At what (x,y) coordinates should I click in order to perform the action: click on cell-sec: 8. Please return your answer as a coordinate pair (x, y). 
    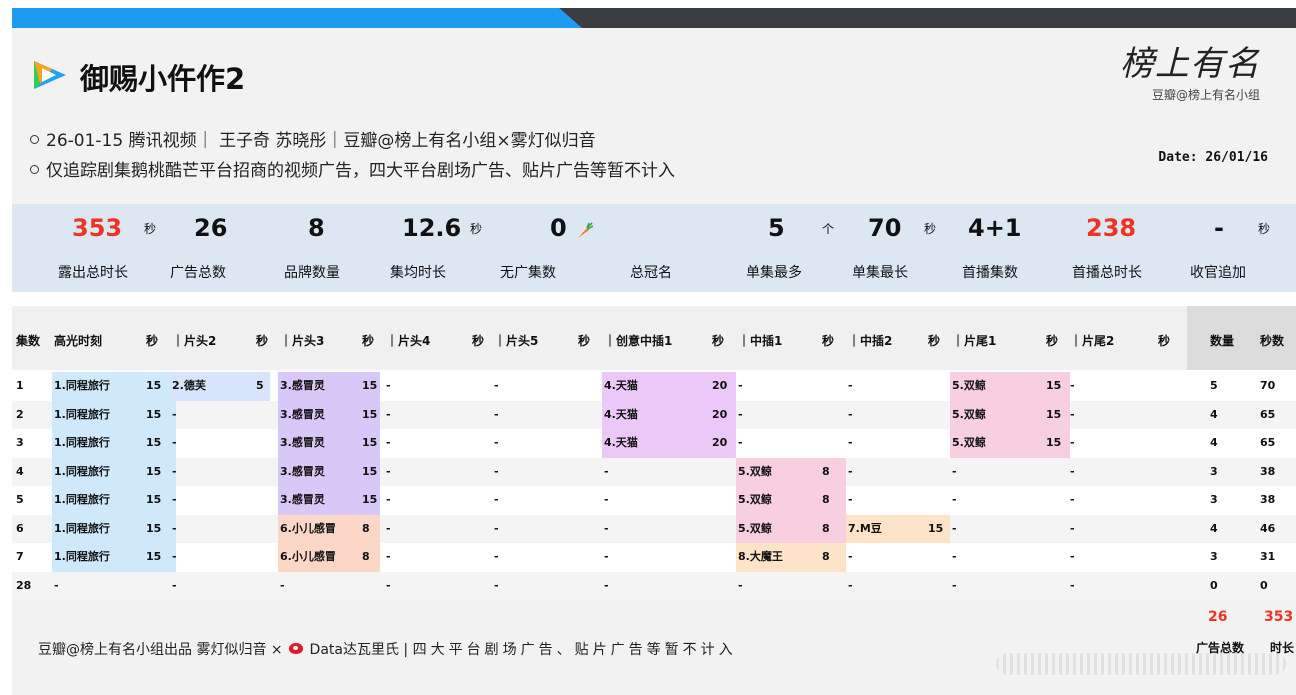
    Looking at the image, I should click on (826, 556).